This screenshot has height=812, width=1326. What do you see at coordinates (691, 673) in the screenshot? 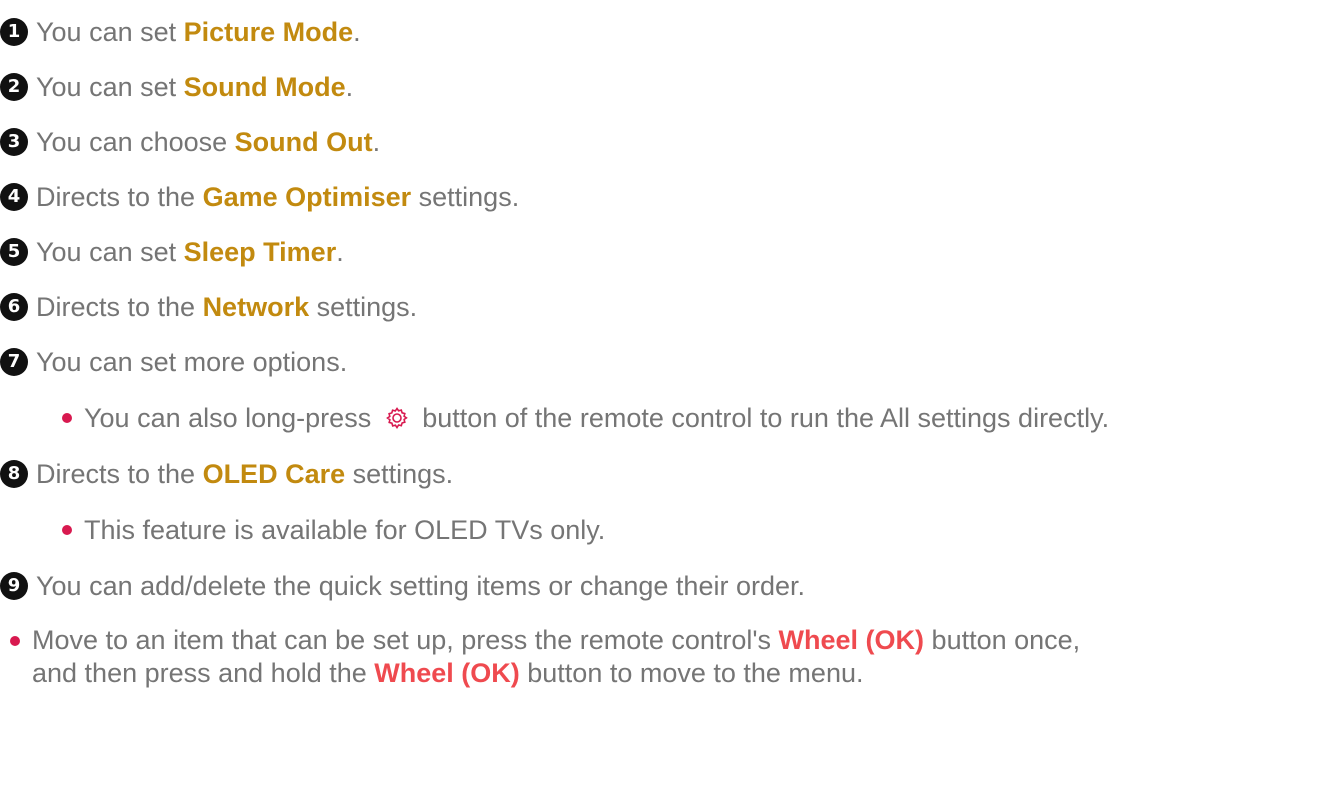
I see `note-text: button to move to the menu.` at bounding box center [691, 673].